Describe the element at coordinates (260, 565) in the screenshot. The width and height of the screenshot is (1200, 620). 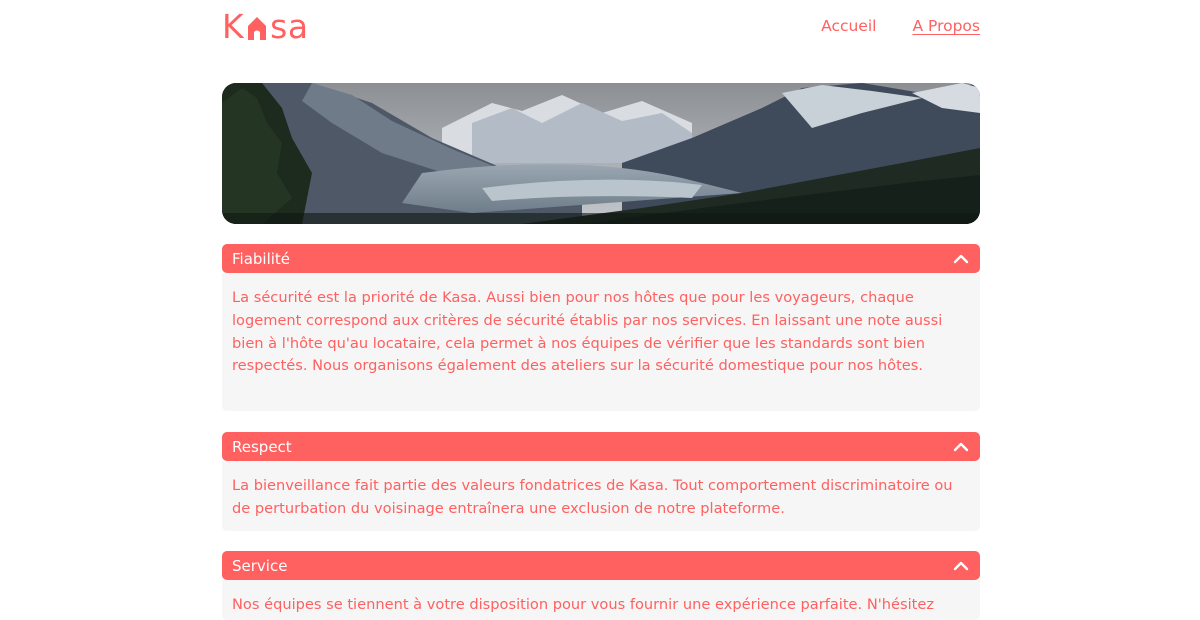
I see `collapse-title: Service` at that location.